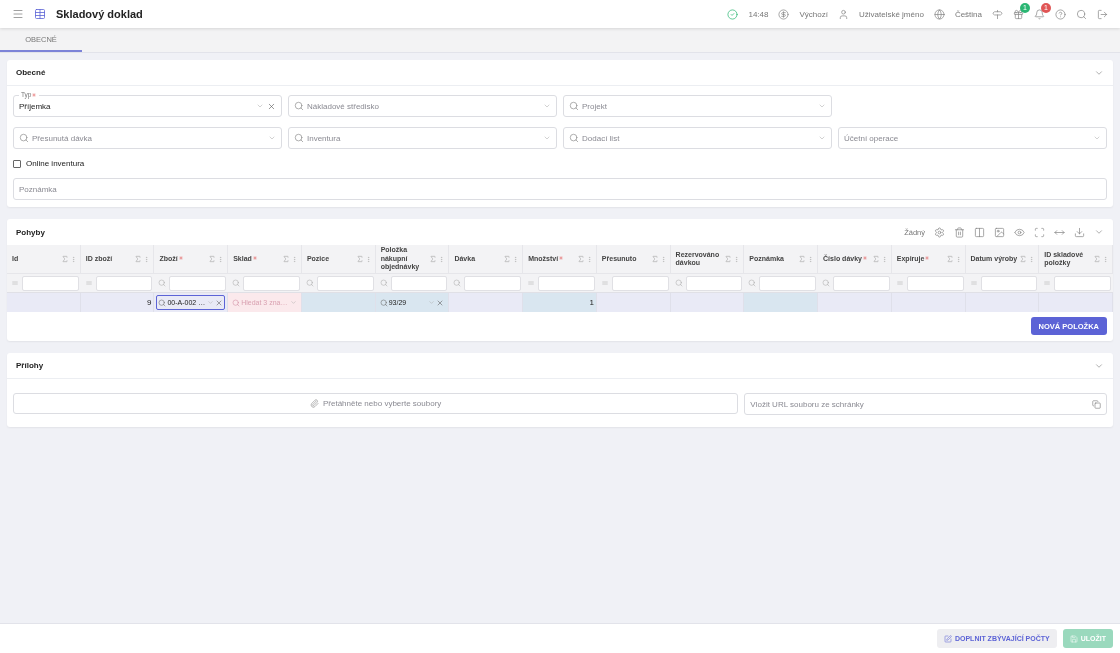  What do you see at coordinates (758, 14) in the screenshot?
I see `time-text: 14:48` at bounding box center [758, 14].